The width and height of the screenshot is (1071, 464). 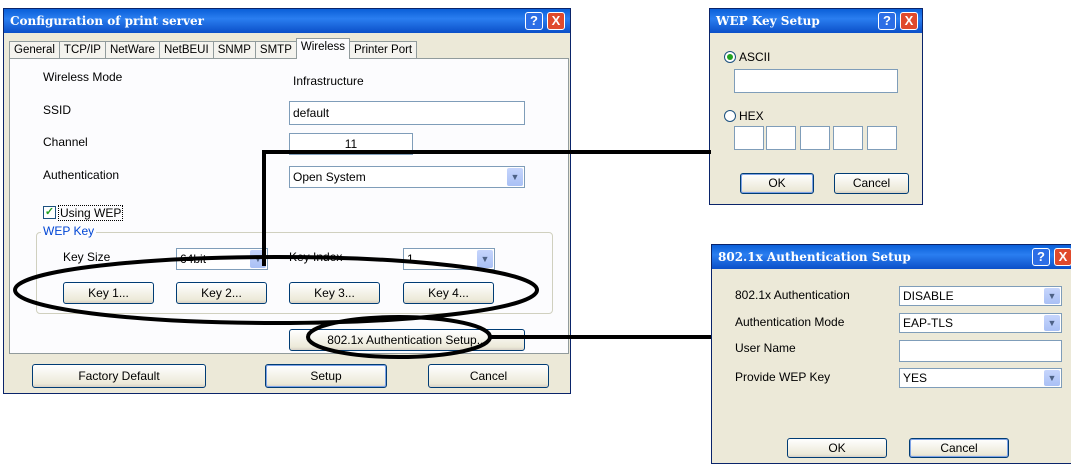 What do you see at coordinates (928, 323) in the screenshot?
I see `auth-mode-select-value: EAP-TLS` at bounding box center [928, 323].